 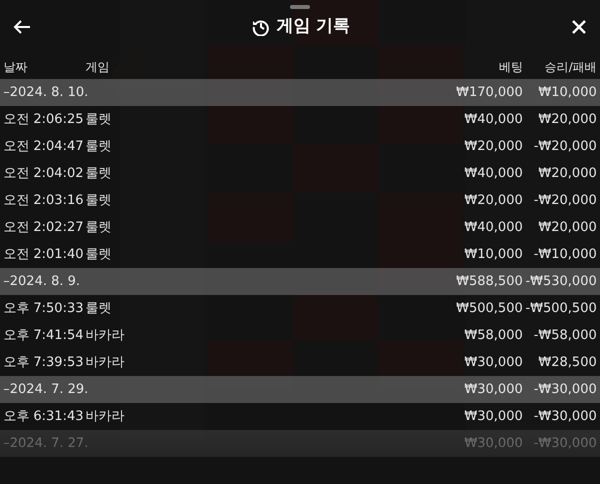 I want to click on bet-cell-text: ₩58,000, so click(x=493, y=335).